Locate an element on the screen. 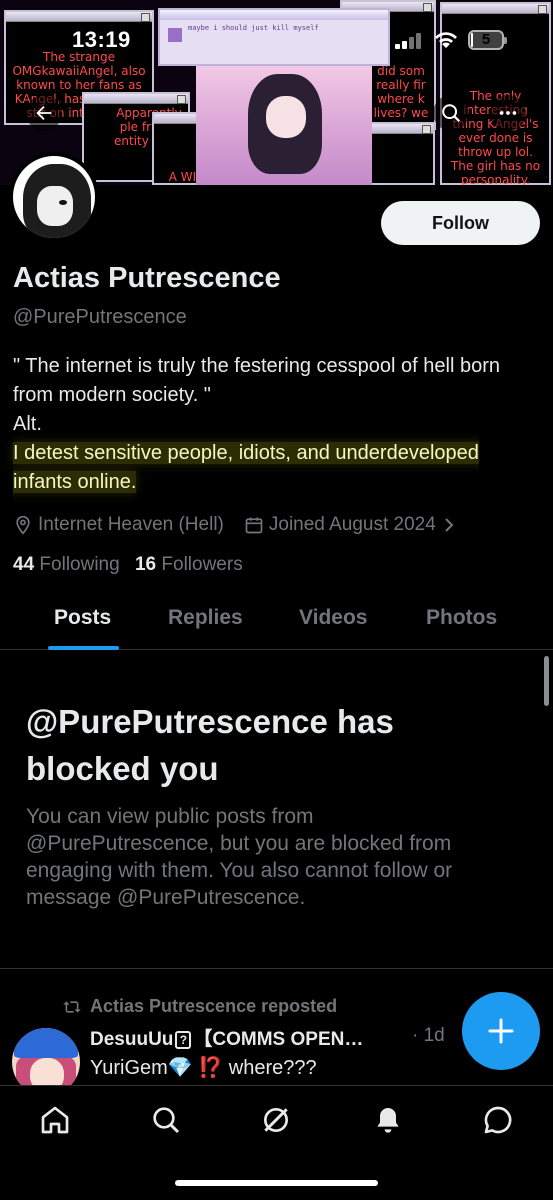  nav-notifications is located at coordinates (388, 1120).